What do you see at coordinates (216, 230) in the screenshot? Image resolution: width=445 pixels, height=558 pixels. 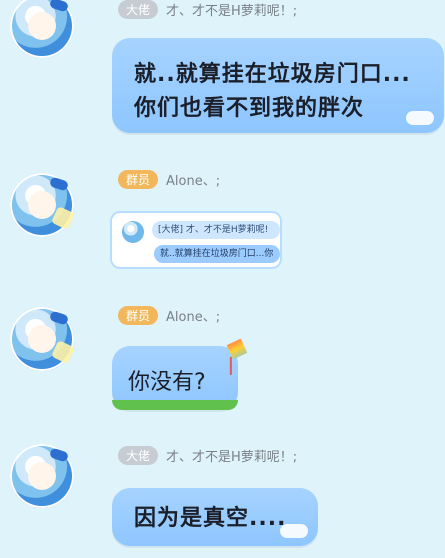 I see `quoted-line-1: [大佬] 才、才不是H萝莉呢!` at bounding box center [216, 230].